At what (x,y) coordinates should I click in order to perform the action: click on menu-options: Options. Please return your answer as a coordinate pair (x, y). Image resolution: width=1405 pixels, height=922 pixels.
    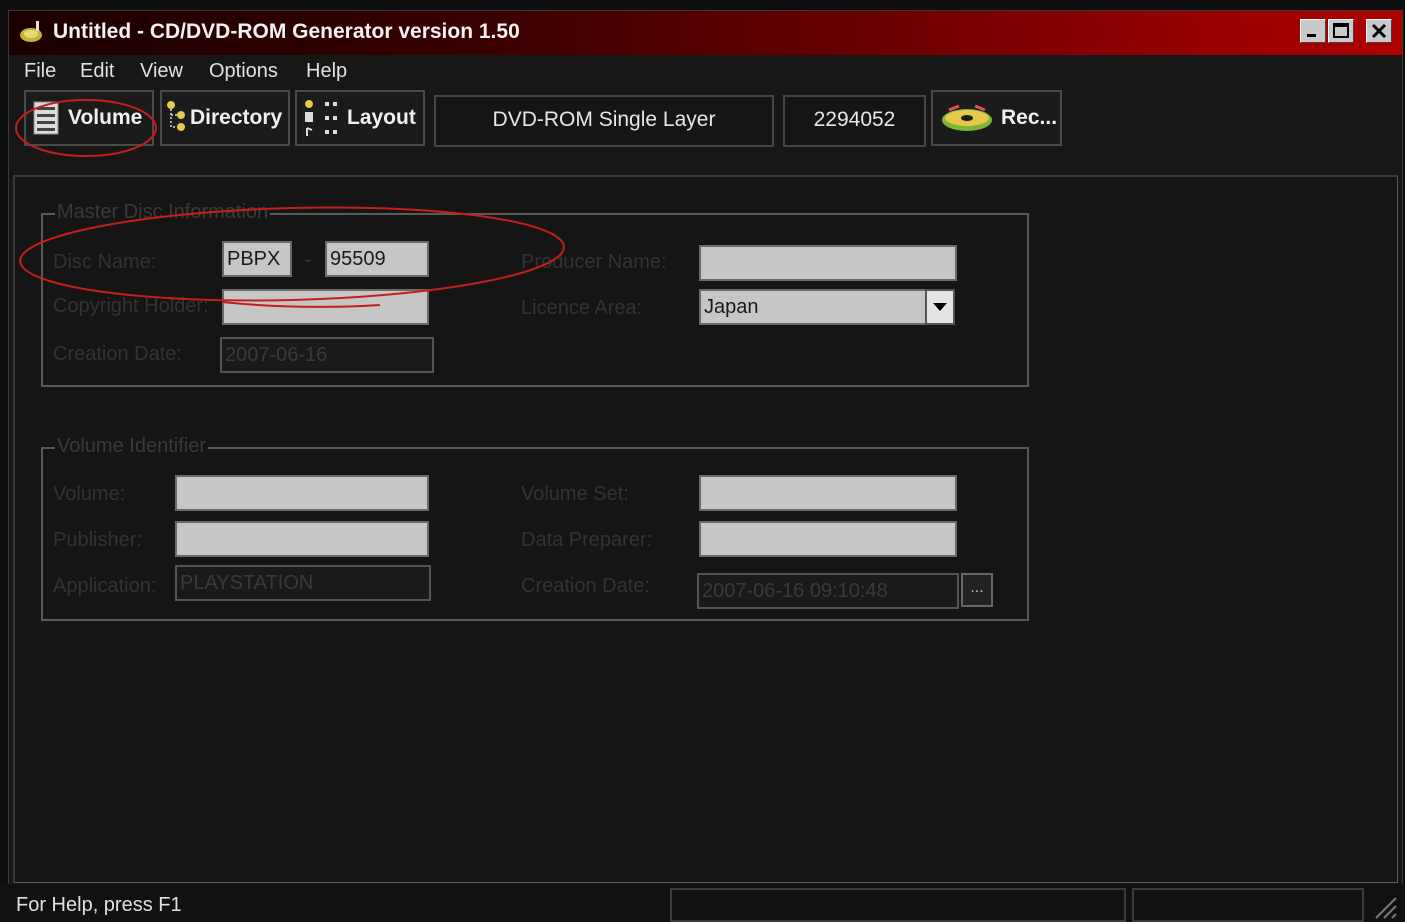
    Looking at the image, I should click on (243, 71).